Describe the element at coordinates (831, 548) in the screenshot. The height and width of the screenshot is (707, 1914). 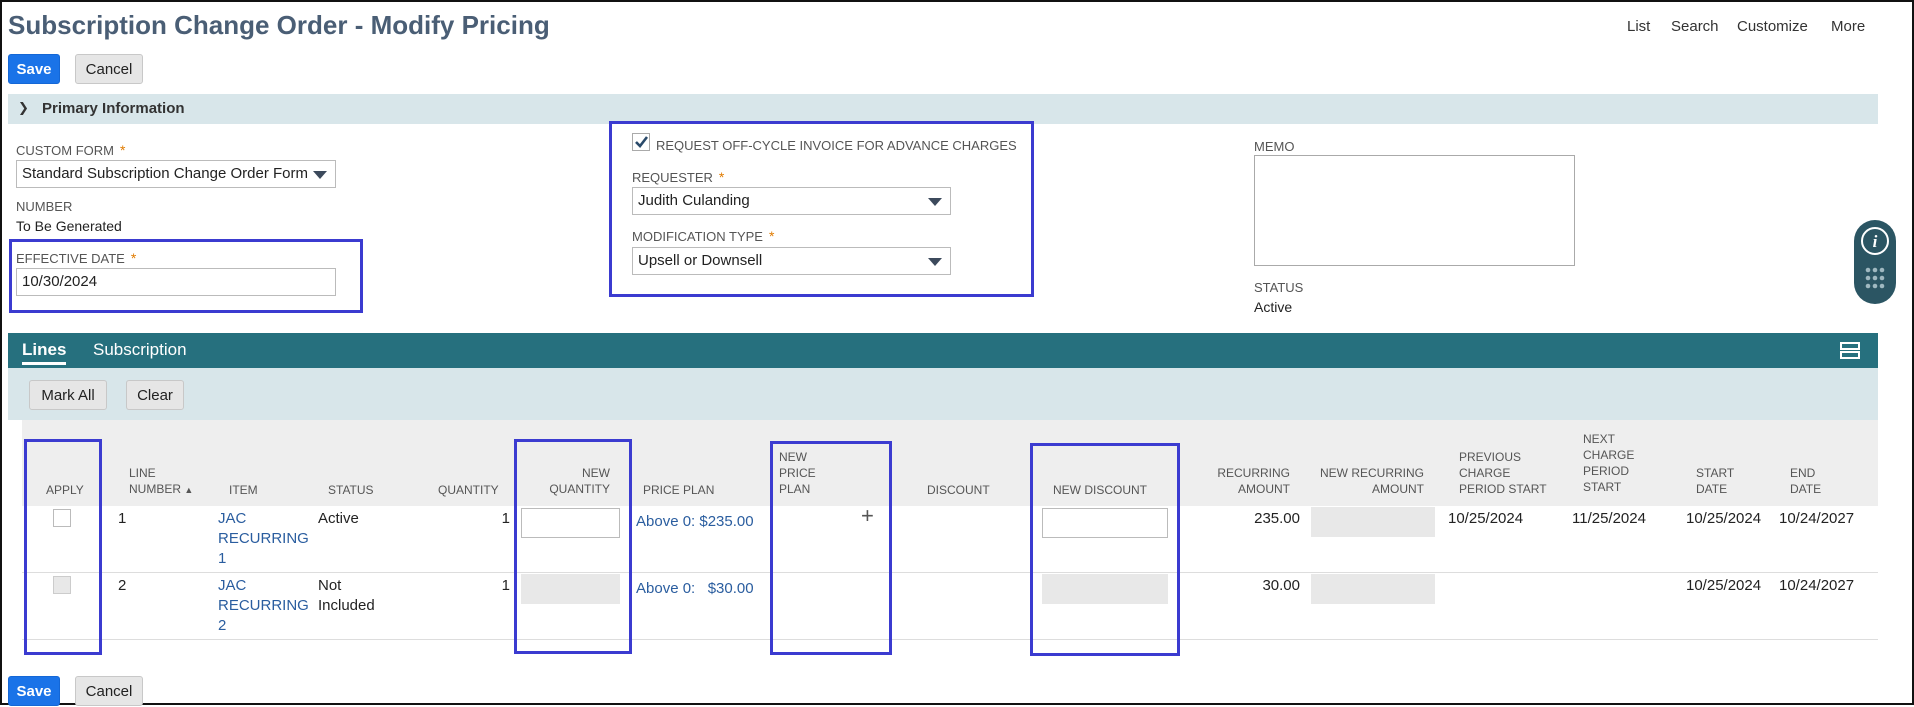
I see `highlight-box-new-price-plan` at that location.